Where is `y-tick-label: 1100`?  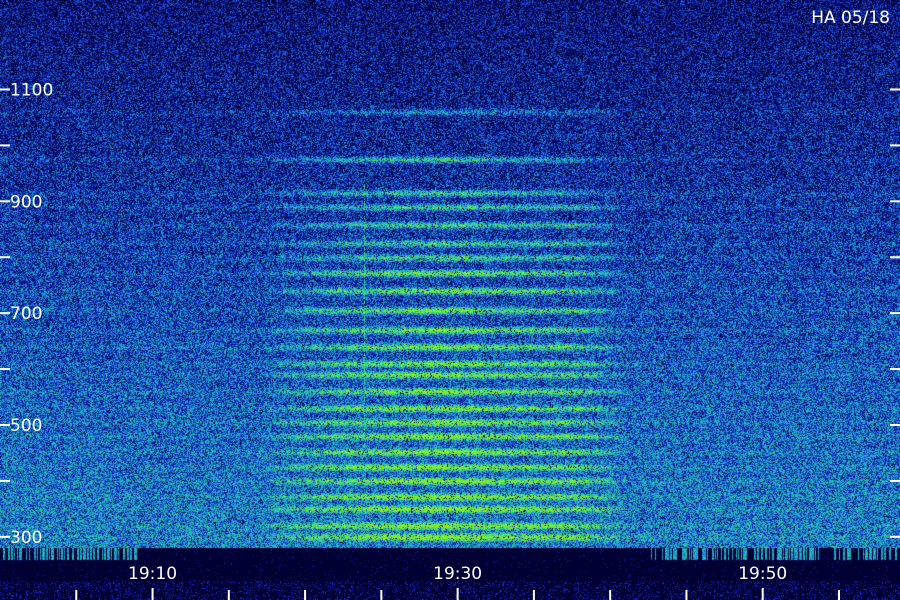 y-tick-label: 1100 is located at coordinates (31, 90).